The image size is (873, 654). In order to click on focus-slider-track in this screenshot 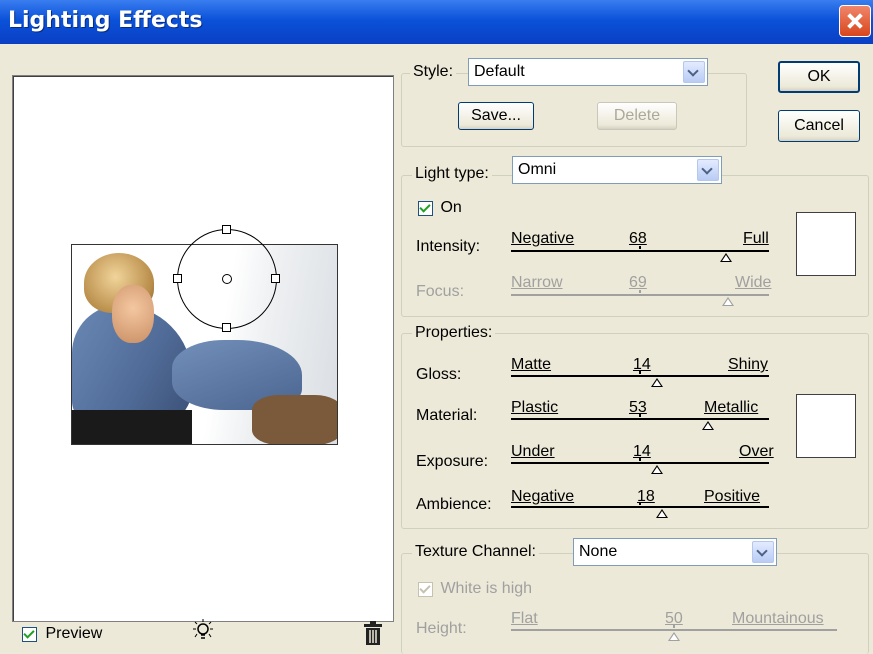, I will do `click(640, 295)`.